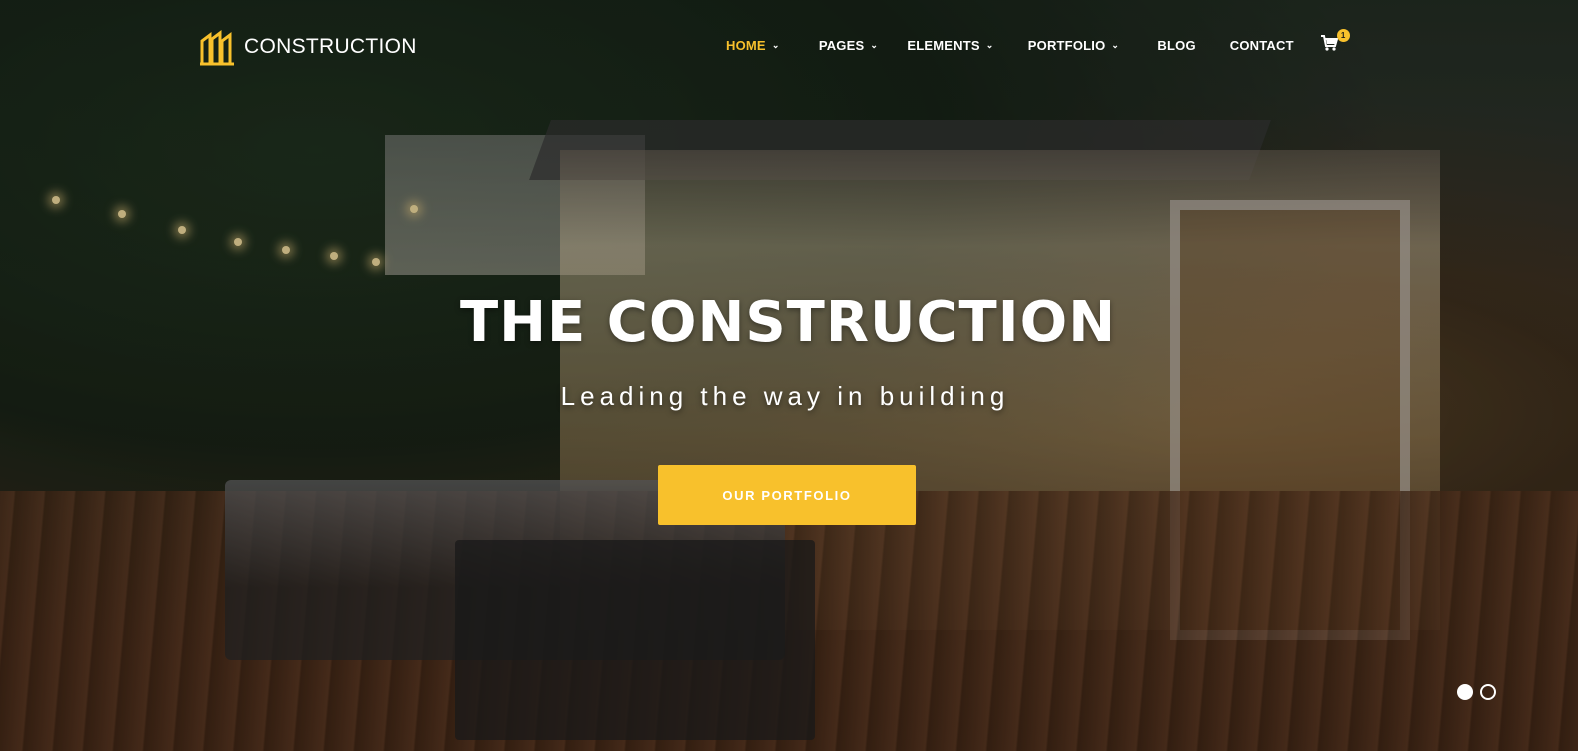 The height and width of the screenshot is (751, 1578). I want to click on our-portfolio-button: OUR PORTFOLIO, so click(787, 495).